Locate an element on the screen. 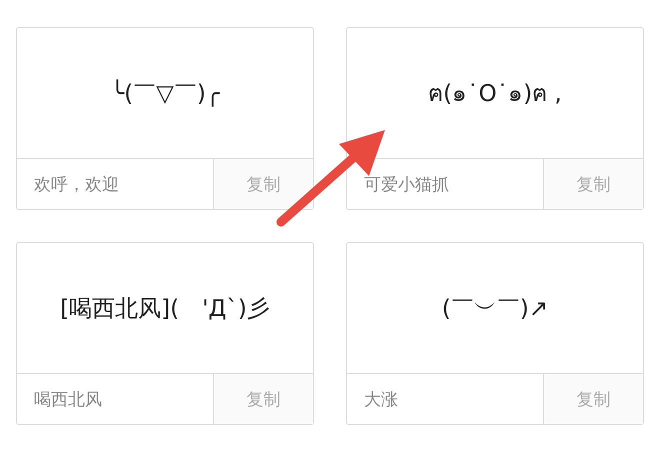 This screenshot has width=667, height=451. emoticon-label: 可爱小猫抓 is located at coordinates (406, 185).